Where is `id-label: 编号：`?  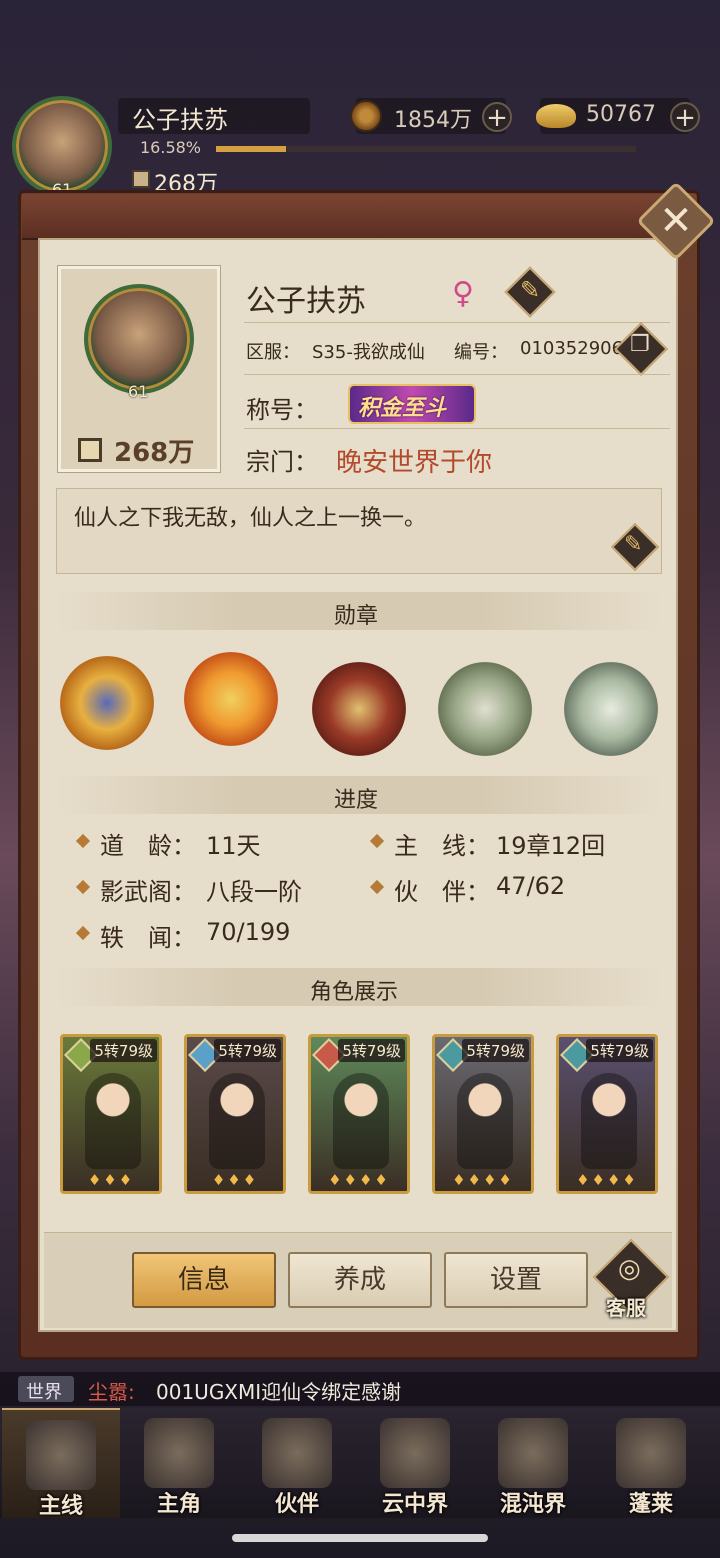
id-label: 编号： is located at coordinates (481, 352).